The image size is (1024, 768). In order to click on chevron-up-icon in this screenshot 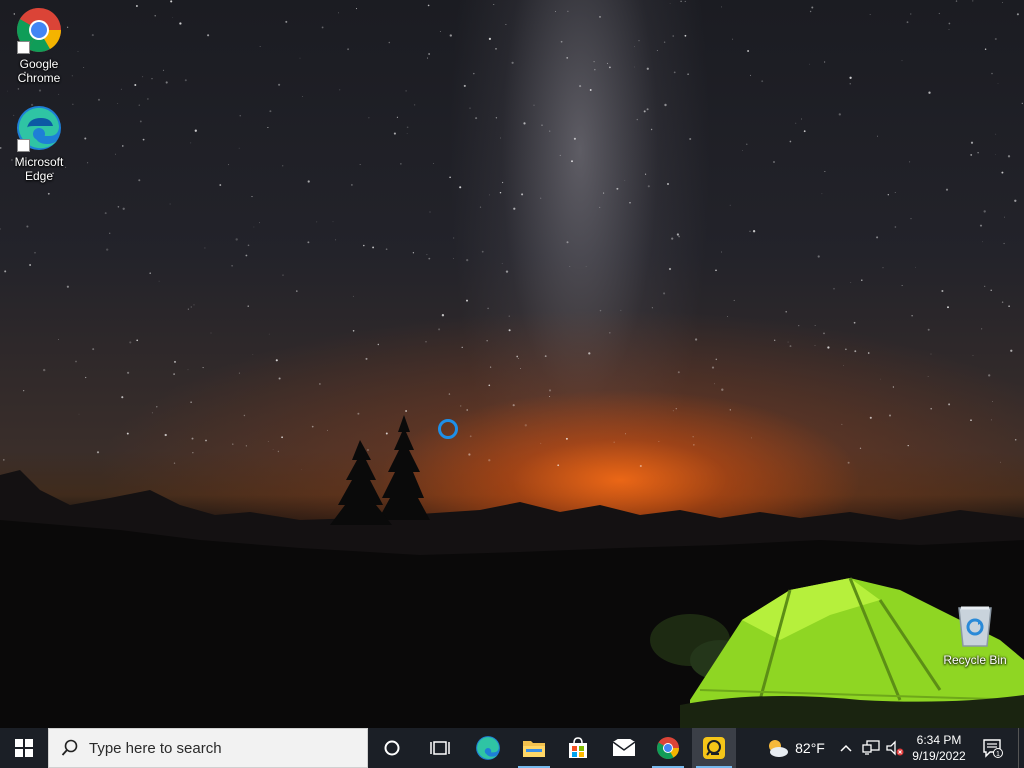, I will do `click(846, 748)`.